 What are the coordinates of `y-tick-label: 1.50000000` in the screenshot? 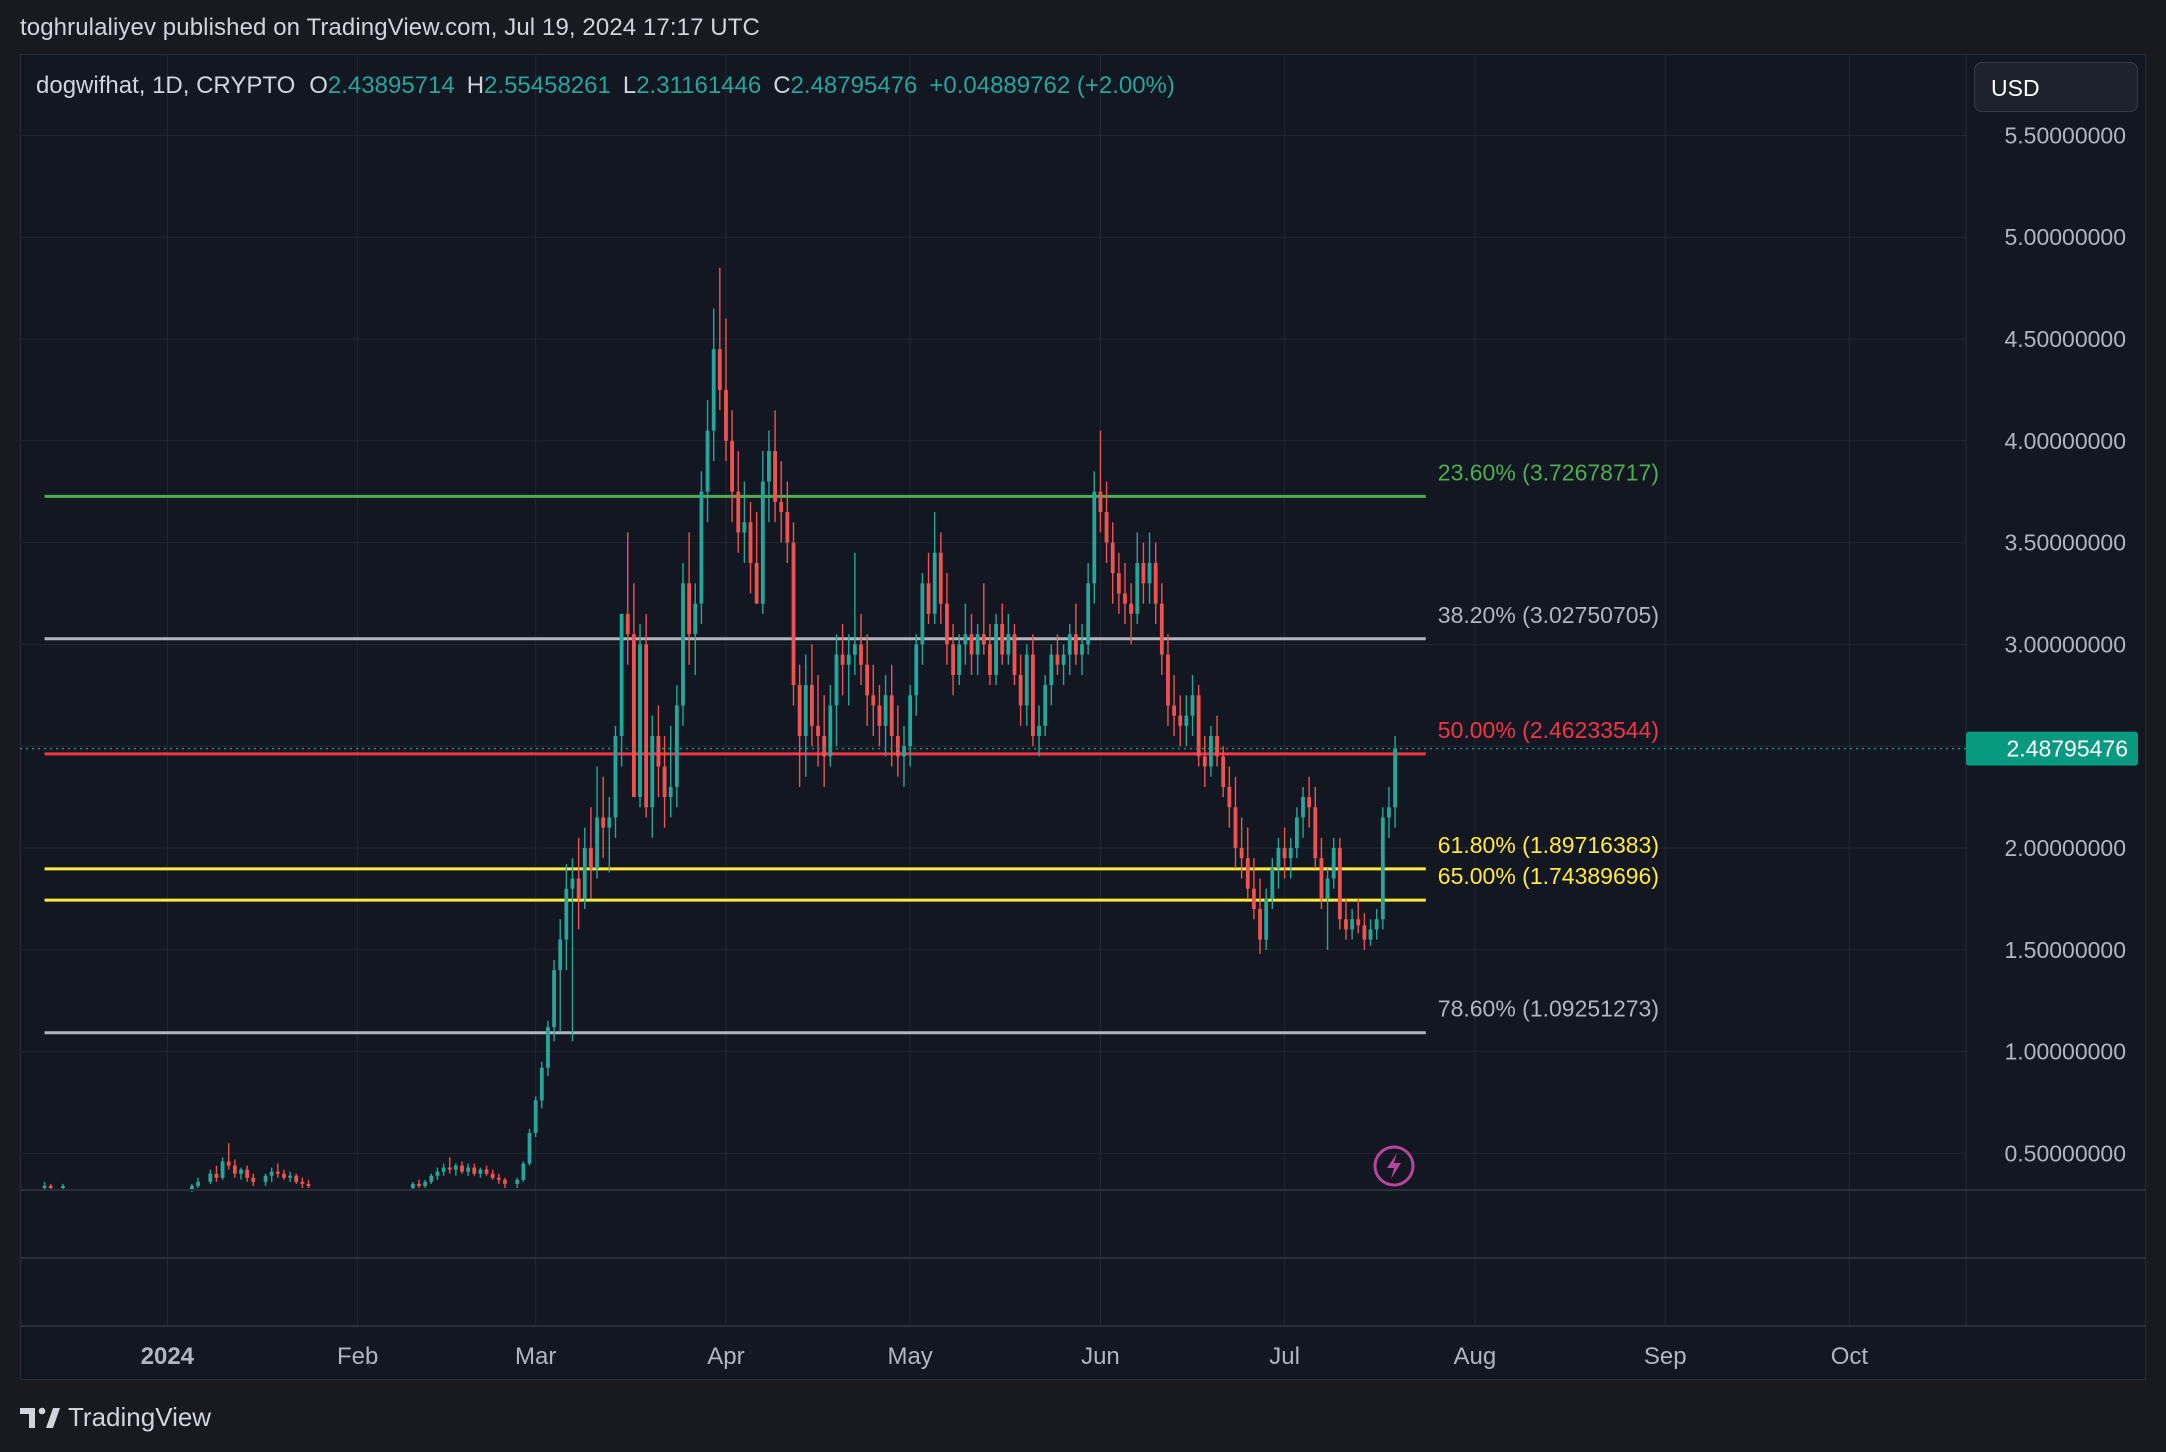 It's located at (2065, 950).